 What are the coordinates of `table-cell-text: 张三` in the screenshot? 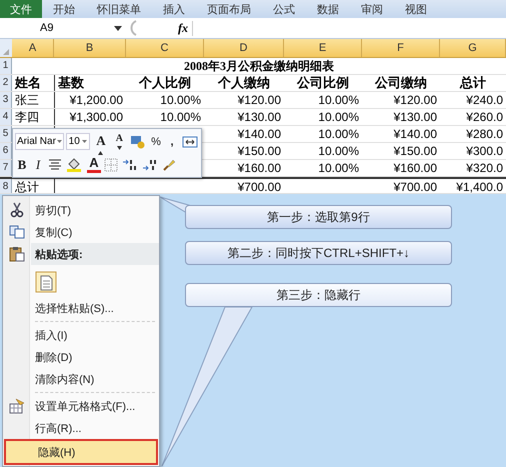 It's located at (27, 100).